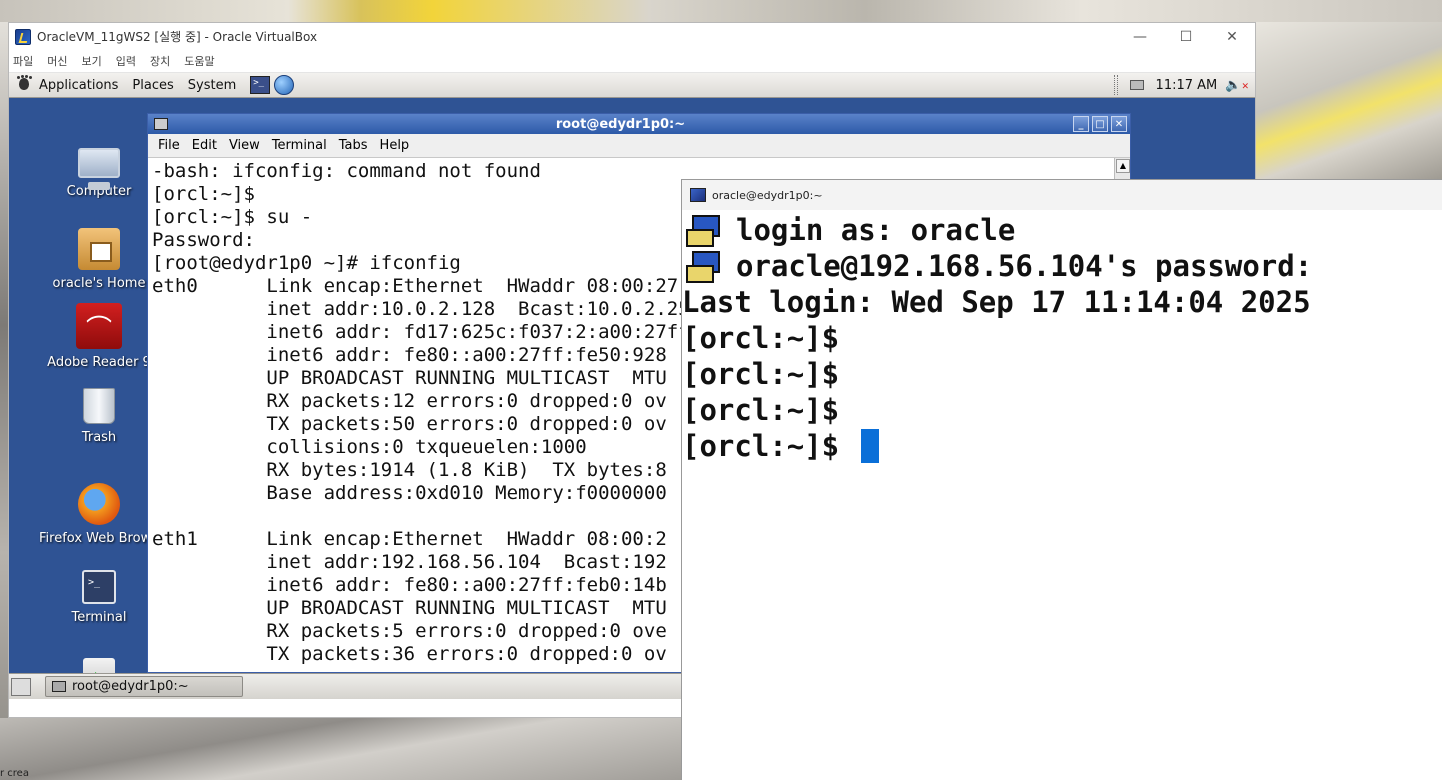 The width and height of the screenshot is (1442, 780). Describe the element at coordinates (99, 406) in the screenshot. I see `trash-icon` at that location.